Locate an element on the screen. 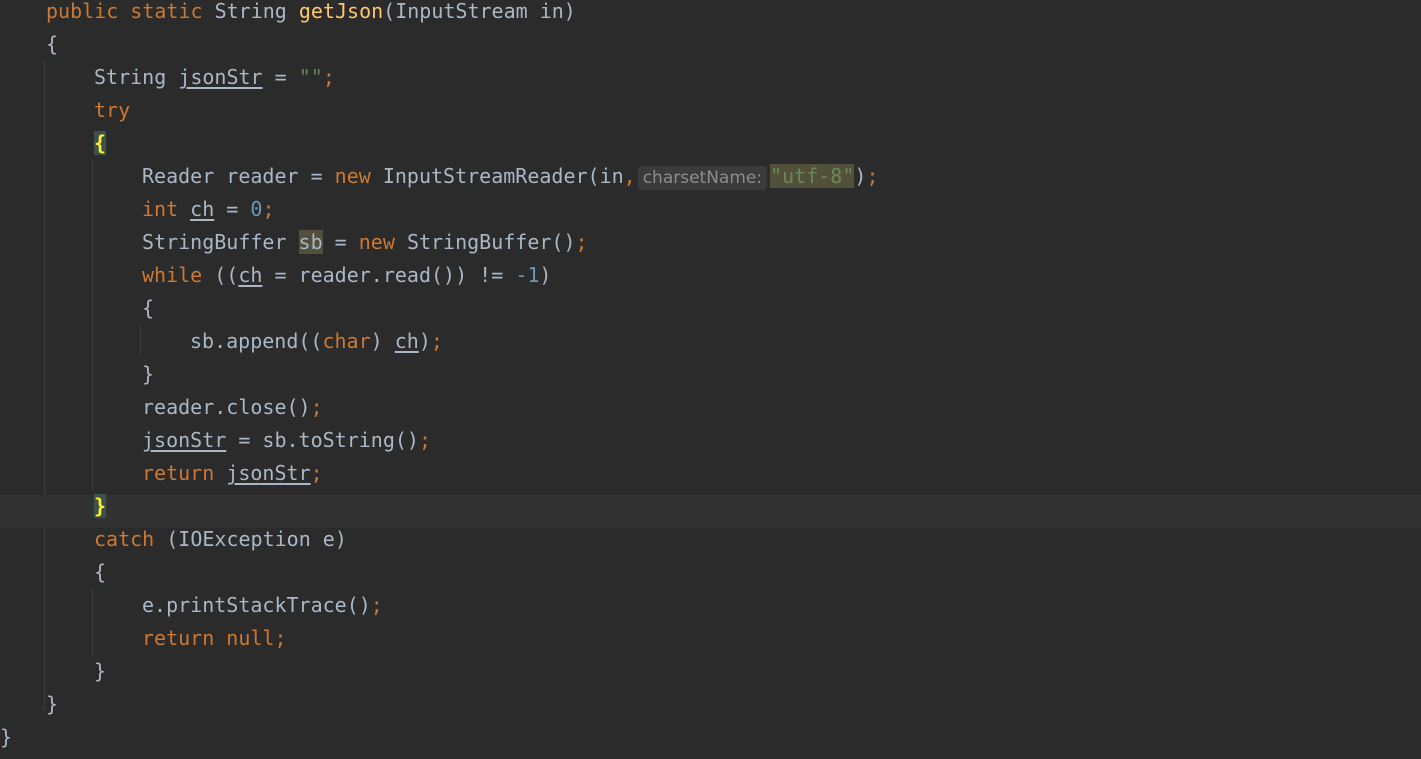  code-line: try is located at coordinates (710, 115).